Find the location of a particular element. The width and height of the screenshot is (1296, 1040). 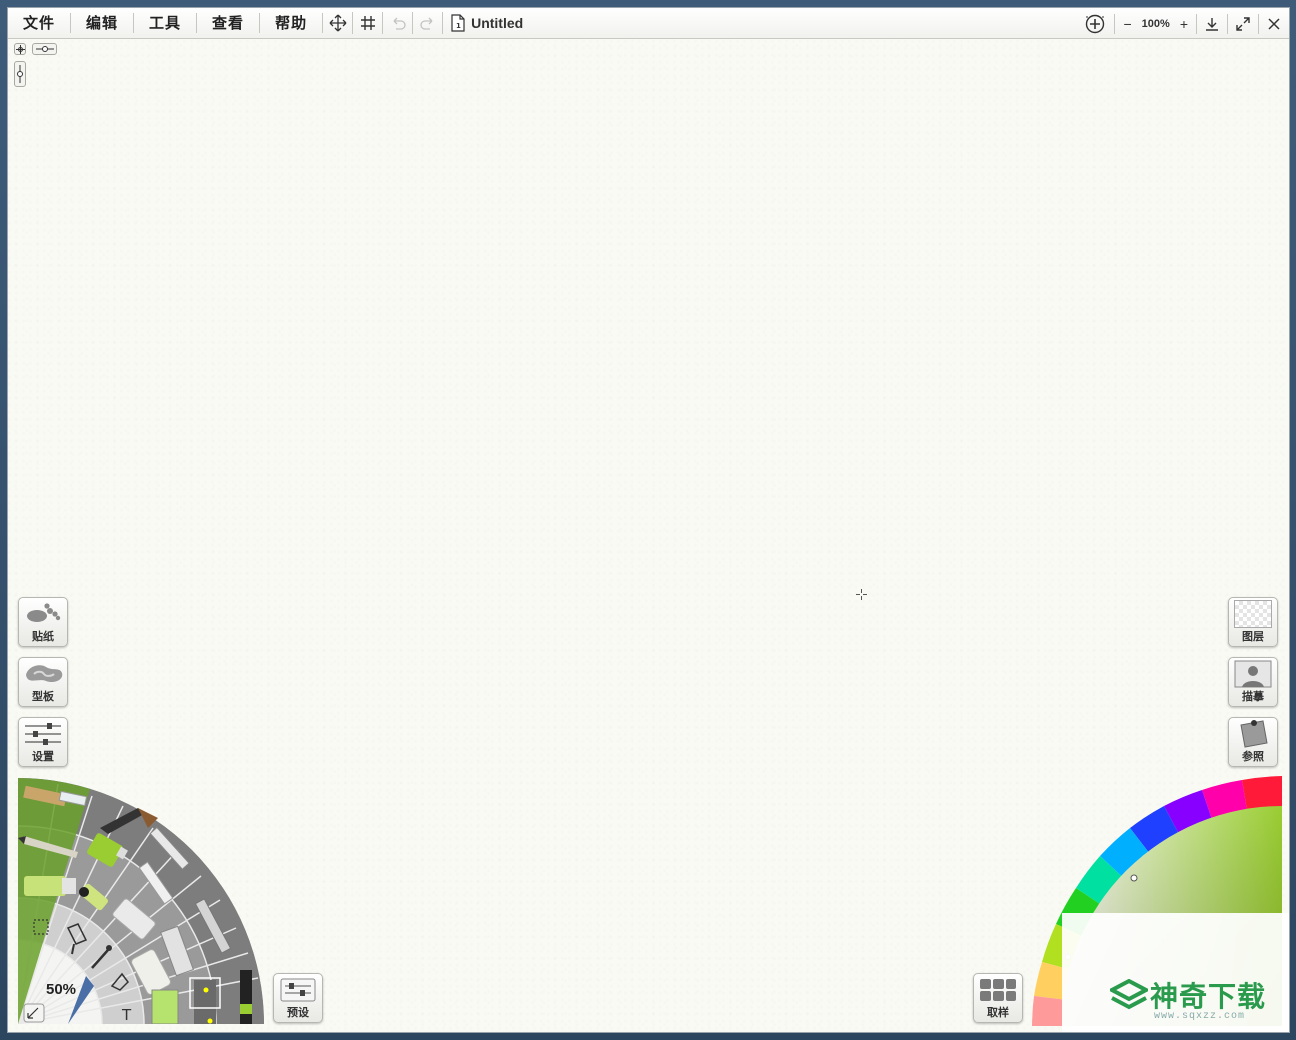

tracing-button: 描摹 is located at coordinates (1253, 682).